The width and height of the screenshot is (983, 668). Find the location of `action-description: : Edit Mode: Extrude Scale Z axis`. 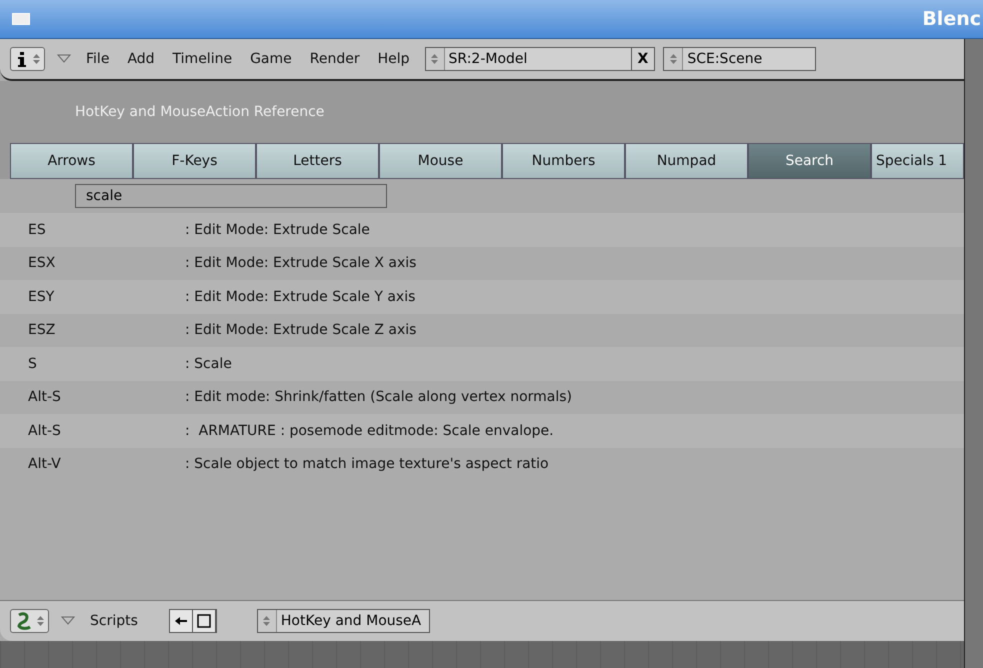

action-description: : Edit Mode: Extrude Scale Z axis is located at coordinates (300, 330).